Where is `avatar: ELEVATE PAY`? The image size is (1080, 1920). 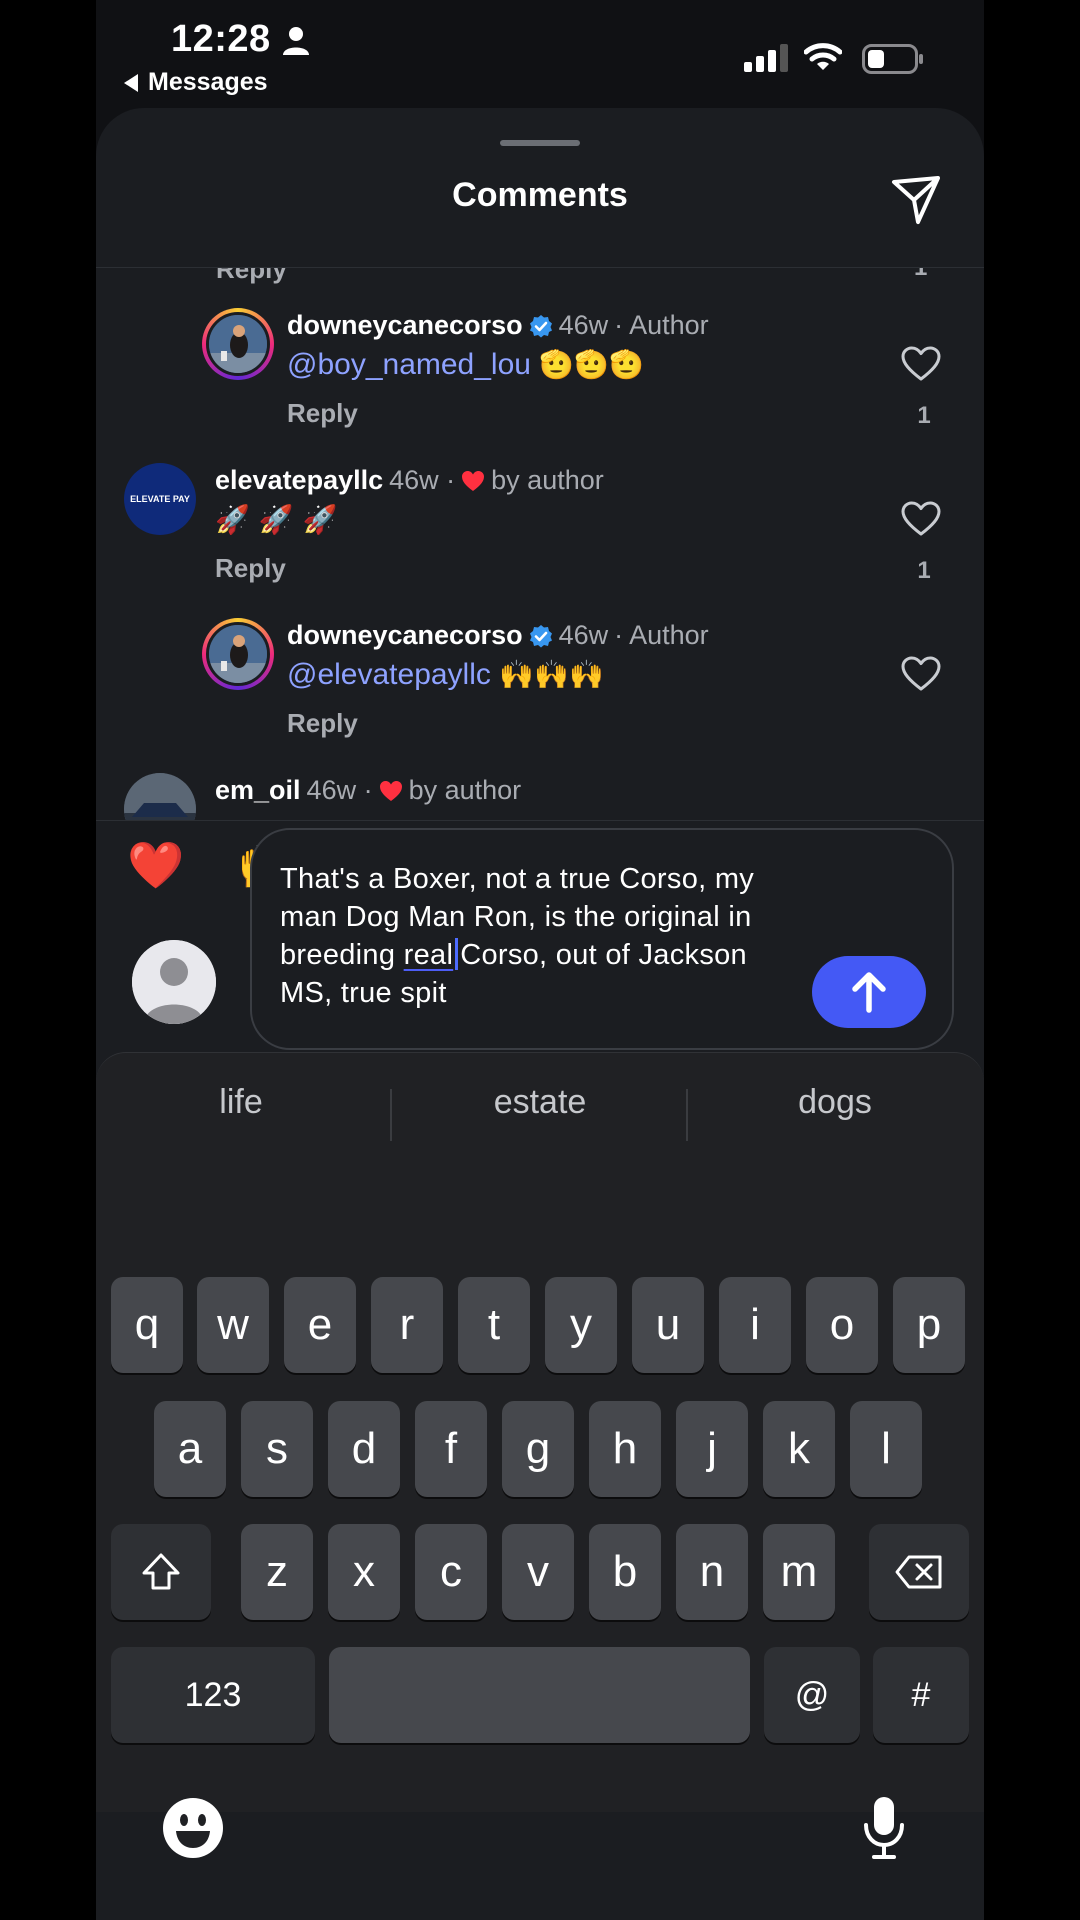
avatar: ELEVATE PAY is located at coordinates (160, 499).